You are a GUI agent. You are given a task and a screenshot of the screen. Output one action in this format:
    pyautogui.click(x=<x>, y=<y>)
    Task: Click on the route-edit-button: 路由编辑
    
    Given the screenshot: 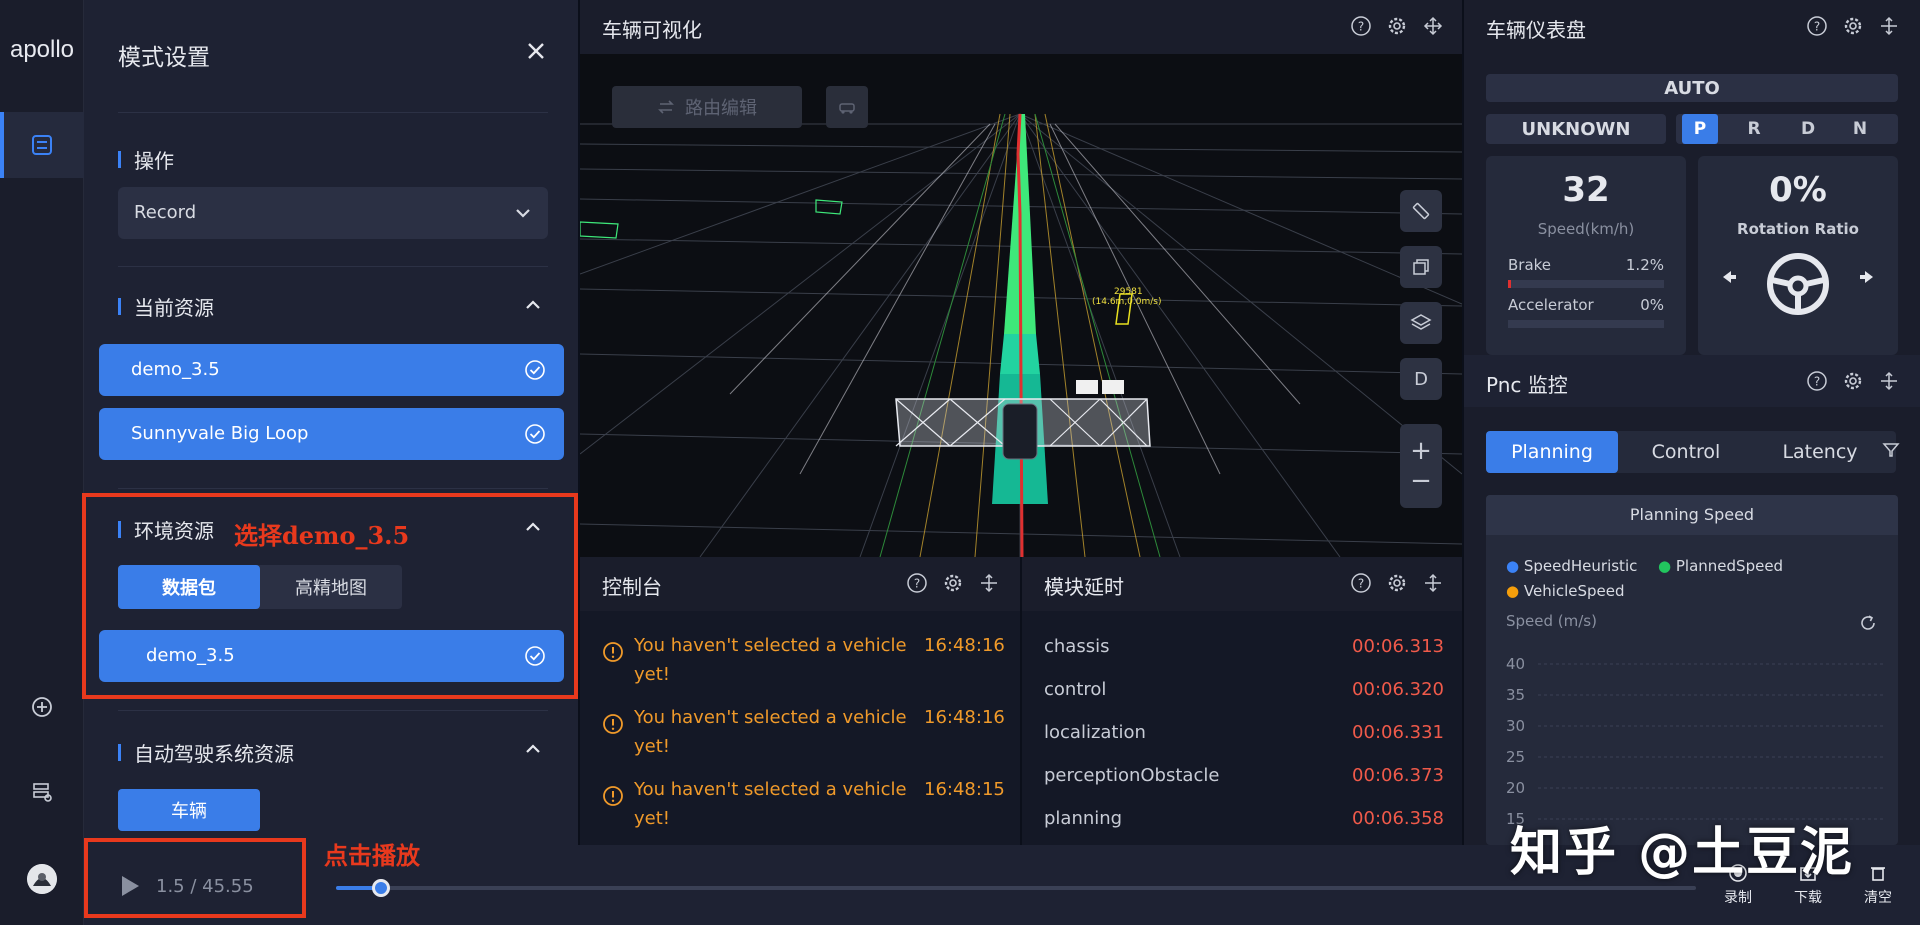 What is the action you would take?
    pyautogui.click(x=707, y=107)
    